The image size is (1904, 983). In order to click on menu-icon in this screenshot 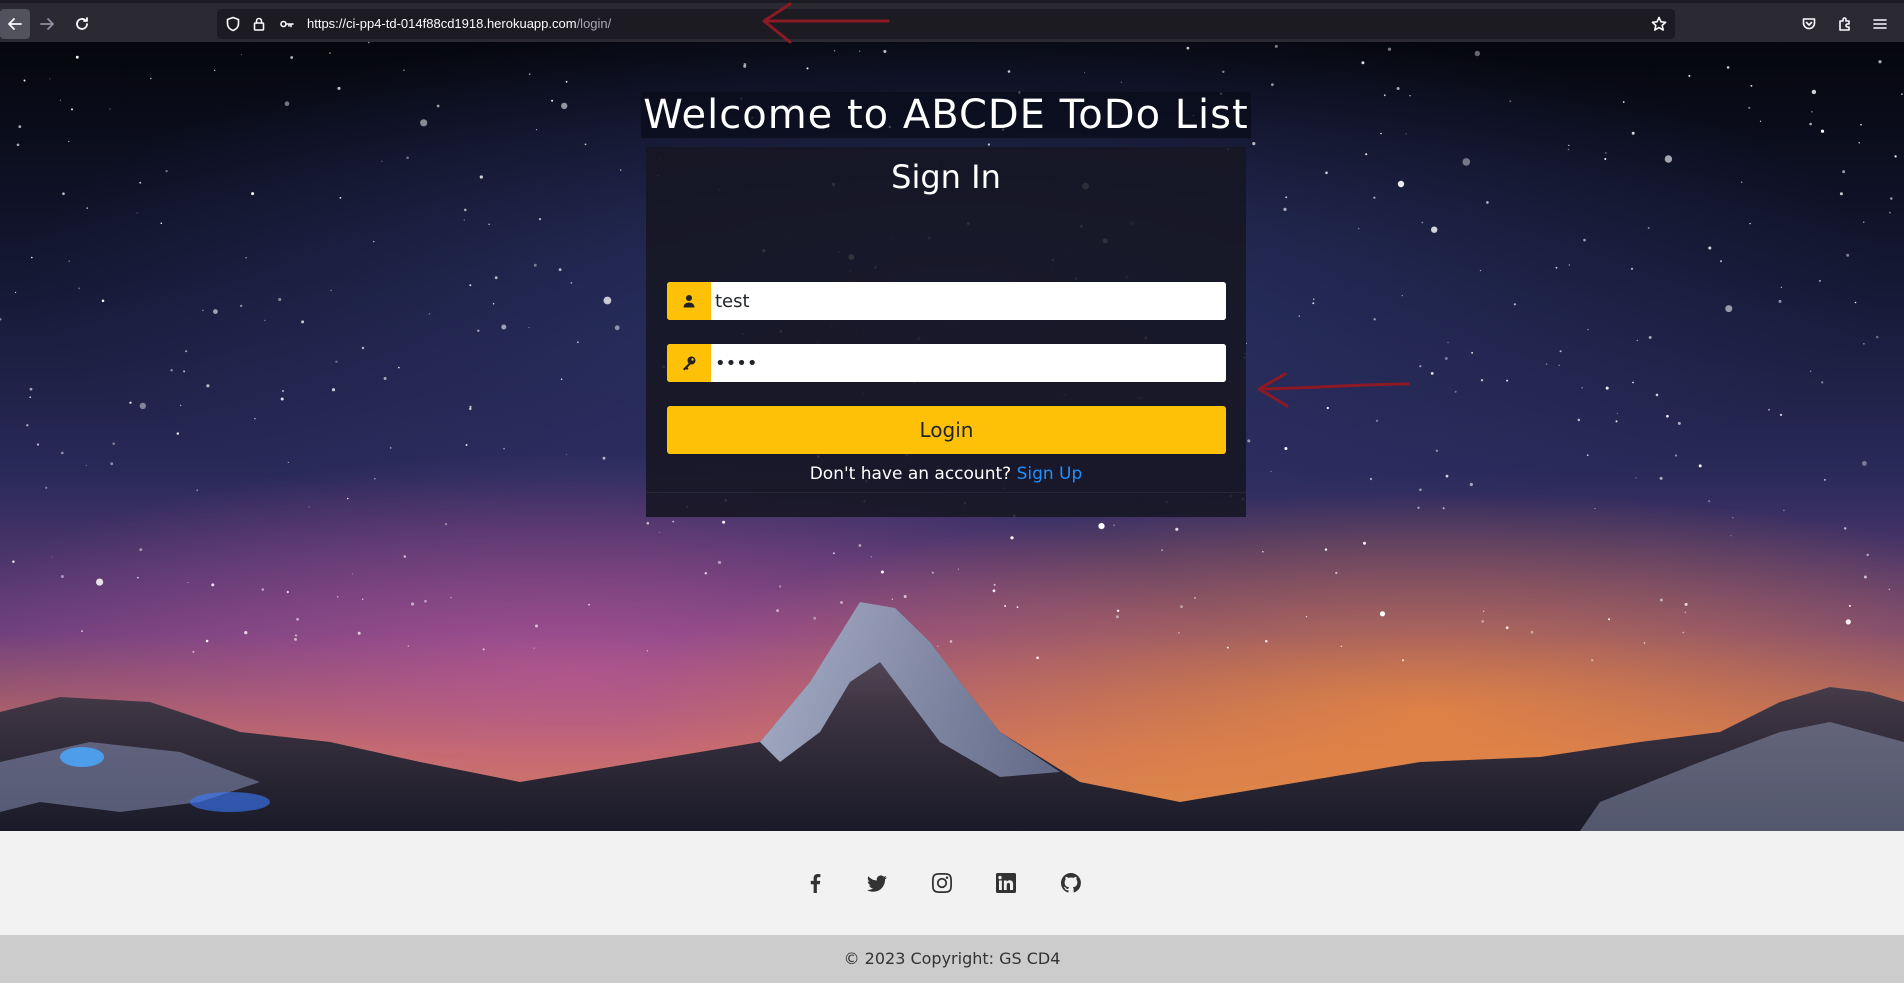, I will do `click(1880, 24)`.